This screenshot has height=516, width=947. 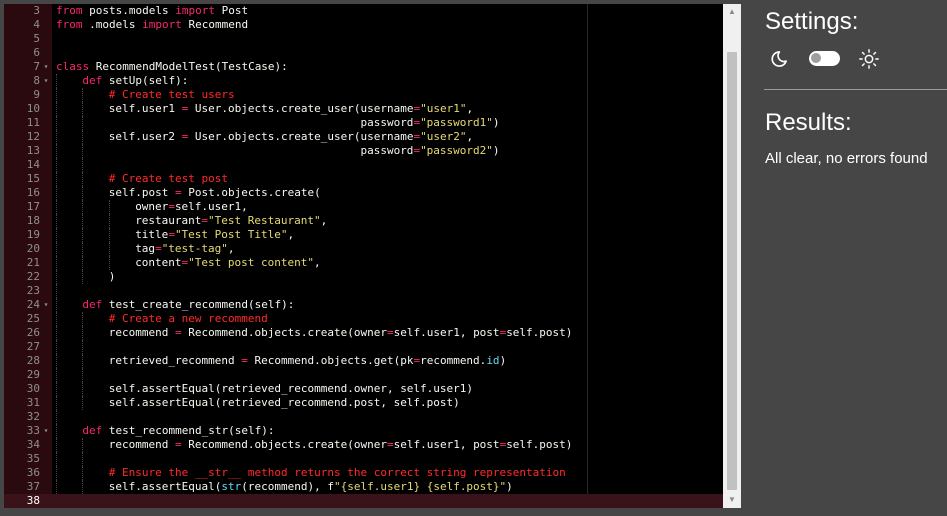 I want to click on code-line: 18 restaurant="Test Restaurant",, so click(x=363, y=221).